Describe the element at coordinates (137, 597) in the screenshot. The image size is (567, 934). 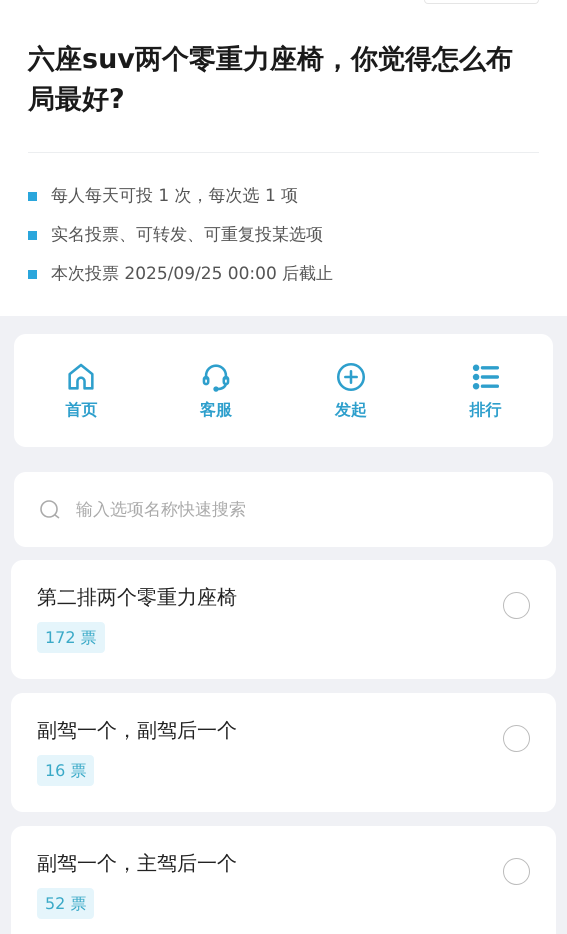
I see `option-name: 第二排两个零重力座椅` at that location.